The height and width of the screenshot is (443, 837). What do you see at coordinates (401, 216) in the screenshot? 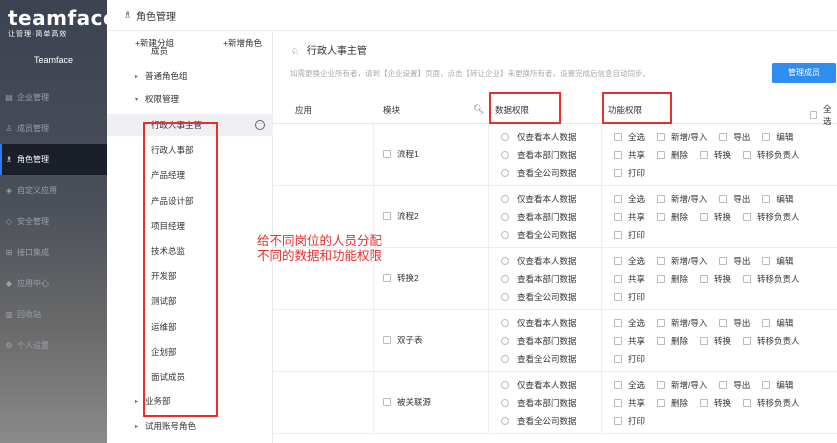
I see `module-cell: 流程2` at bounding box center [401, 216].